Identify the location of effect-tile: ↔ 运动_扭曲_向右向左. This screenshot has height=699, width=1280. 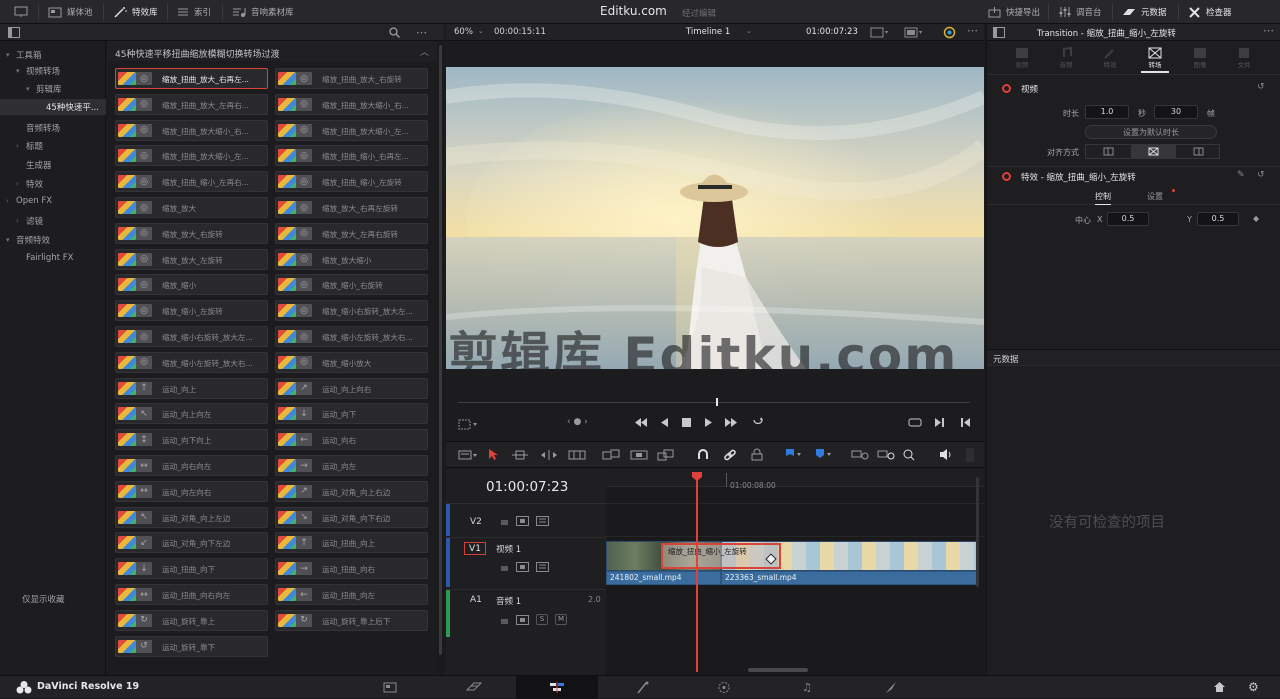
(191, 594).